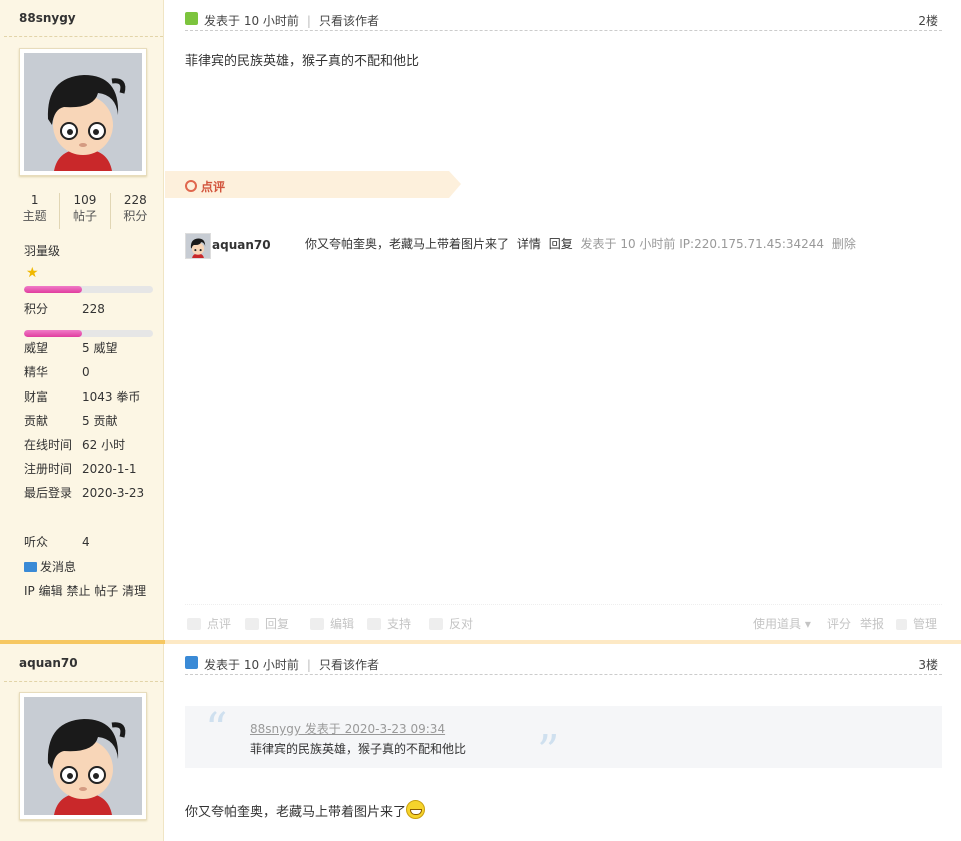  What do you see at coordinates (901, 624) in the screenshot?
I see `checkbox-icon` at bounding box center [901, 624].